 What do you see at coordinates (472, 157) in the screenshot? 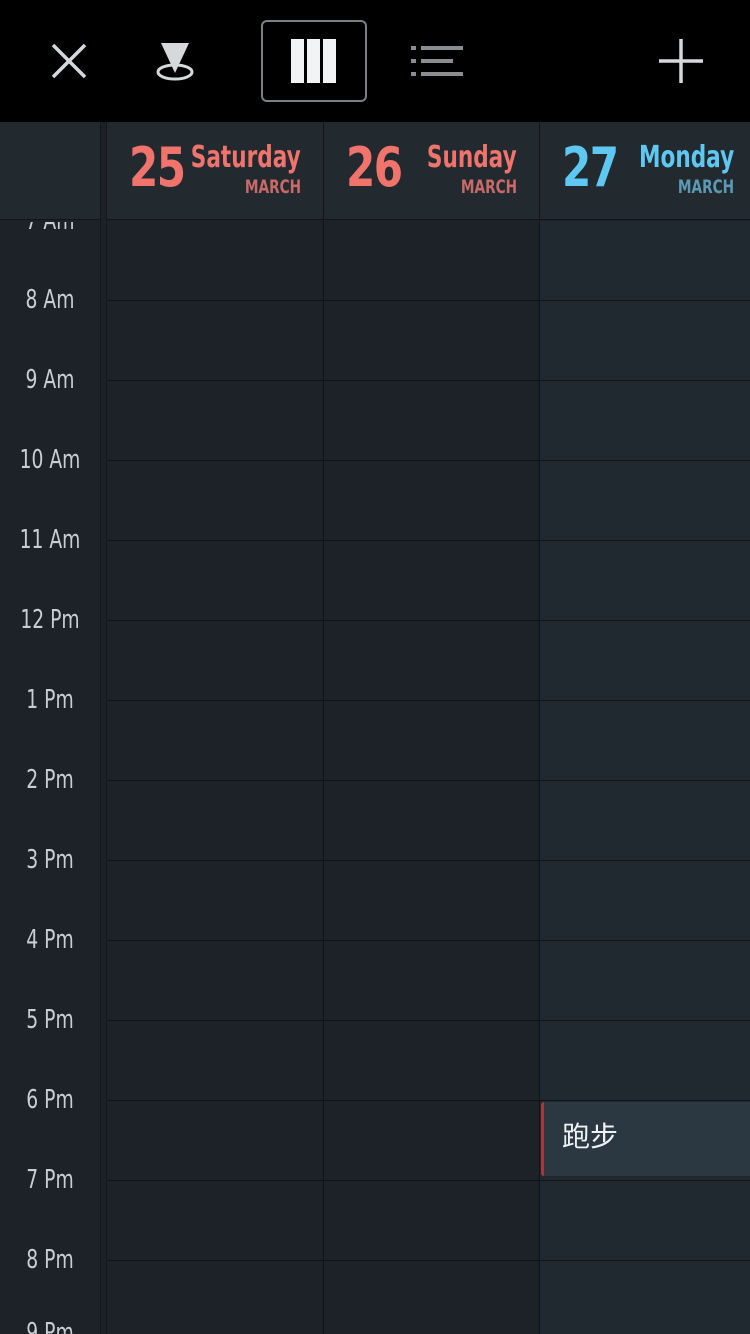
I see `weekday-name: Sunday` at bounding box center [472, 157].